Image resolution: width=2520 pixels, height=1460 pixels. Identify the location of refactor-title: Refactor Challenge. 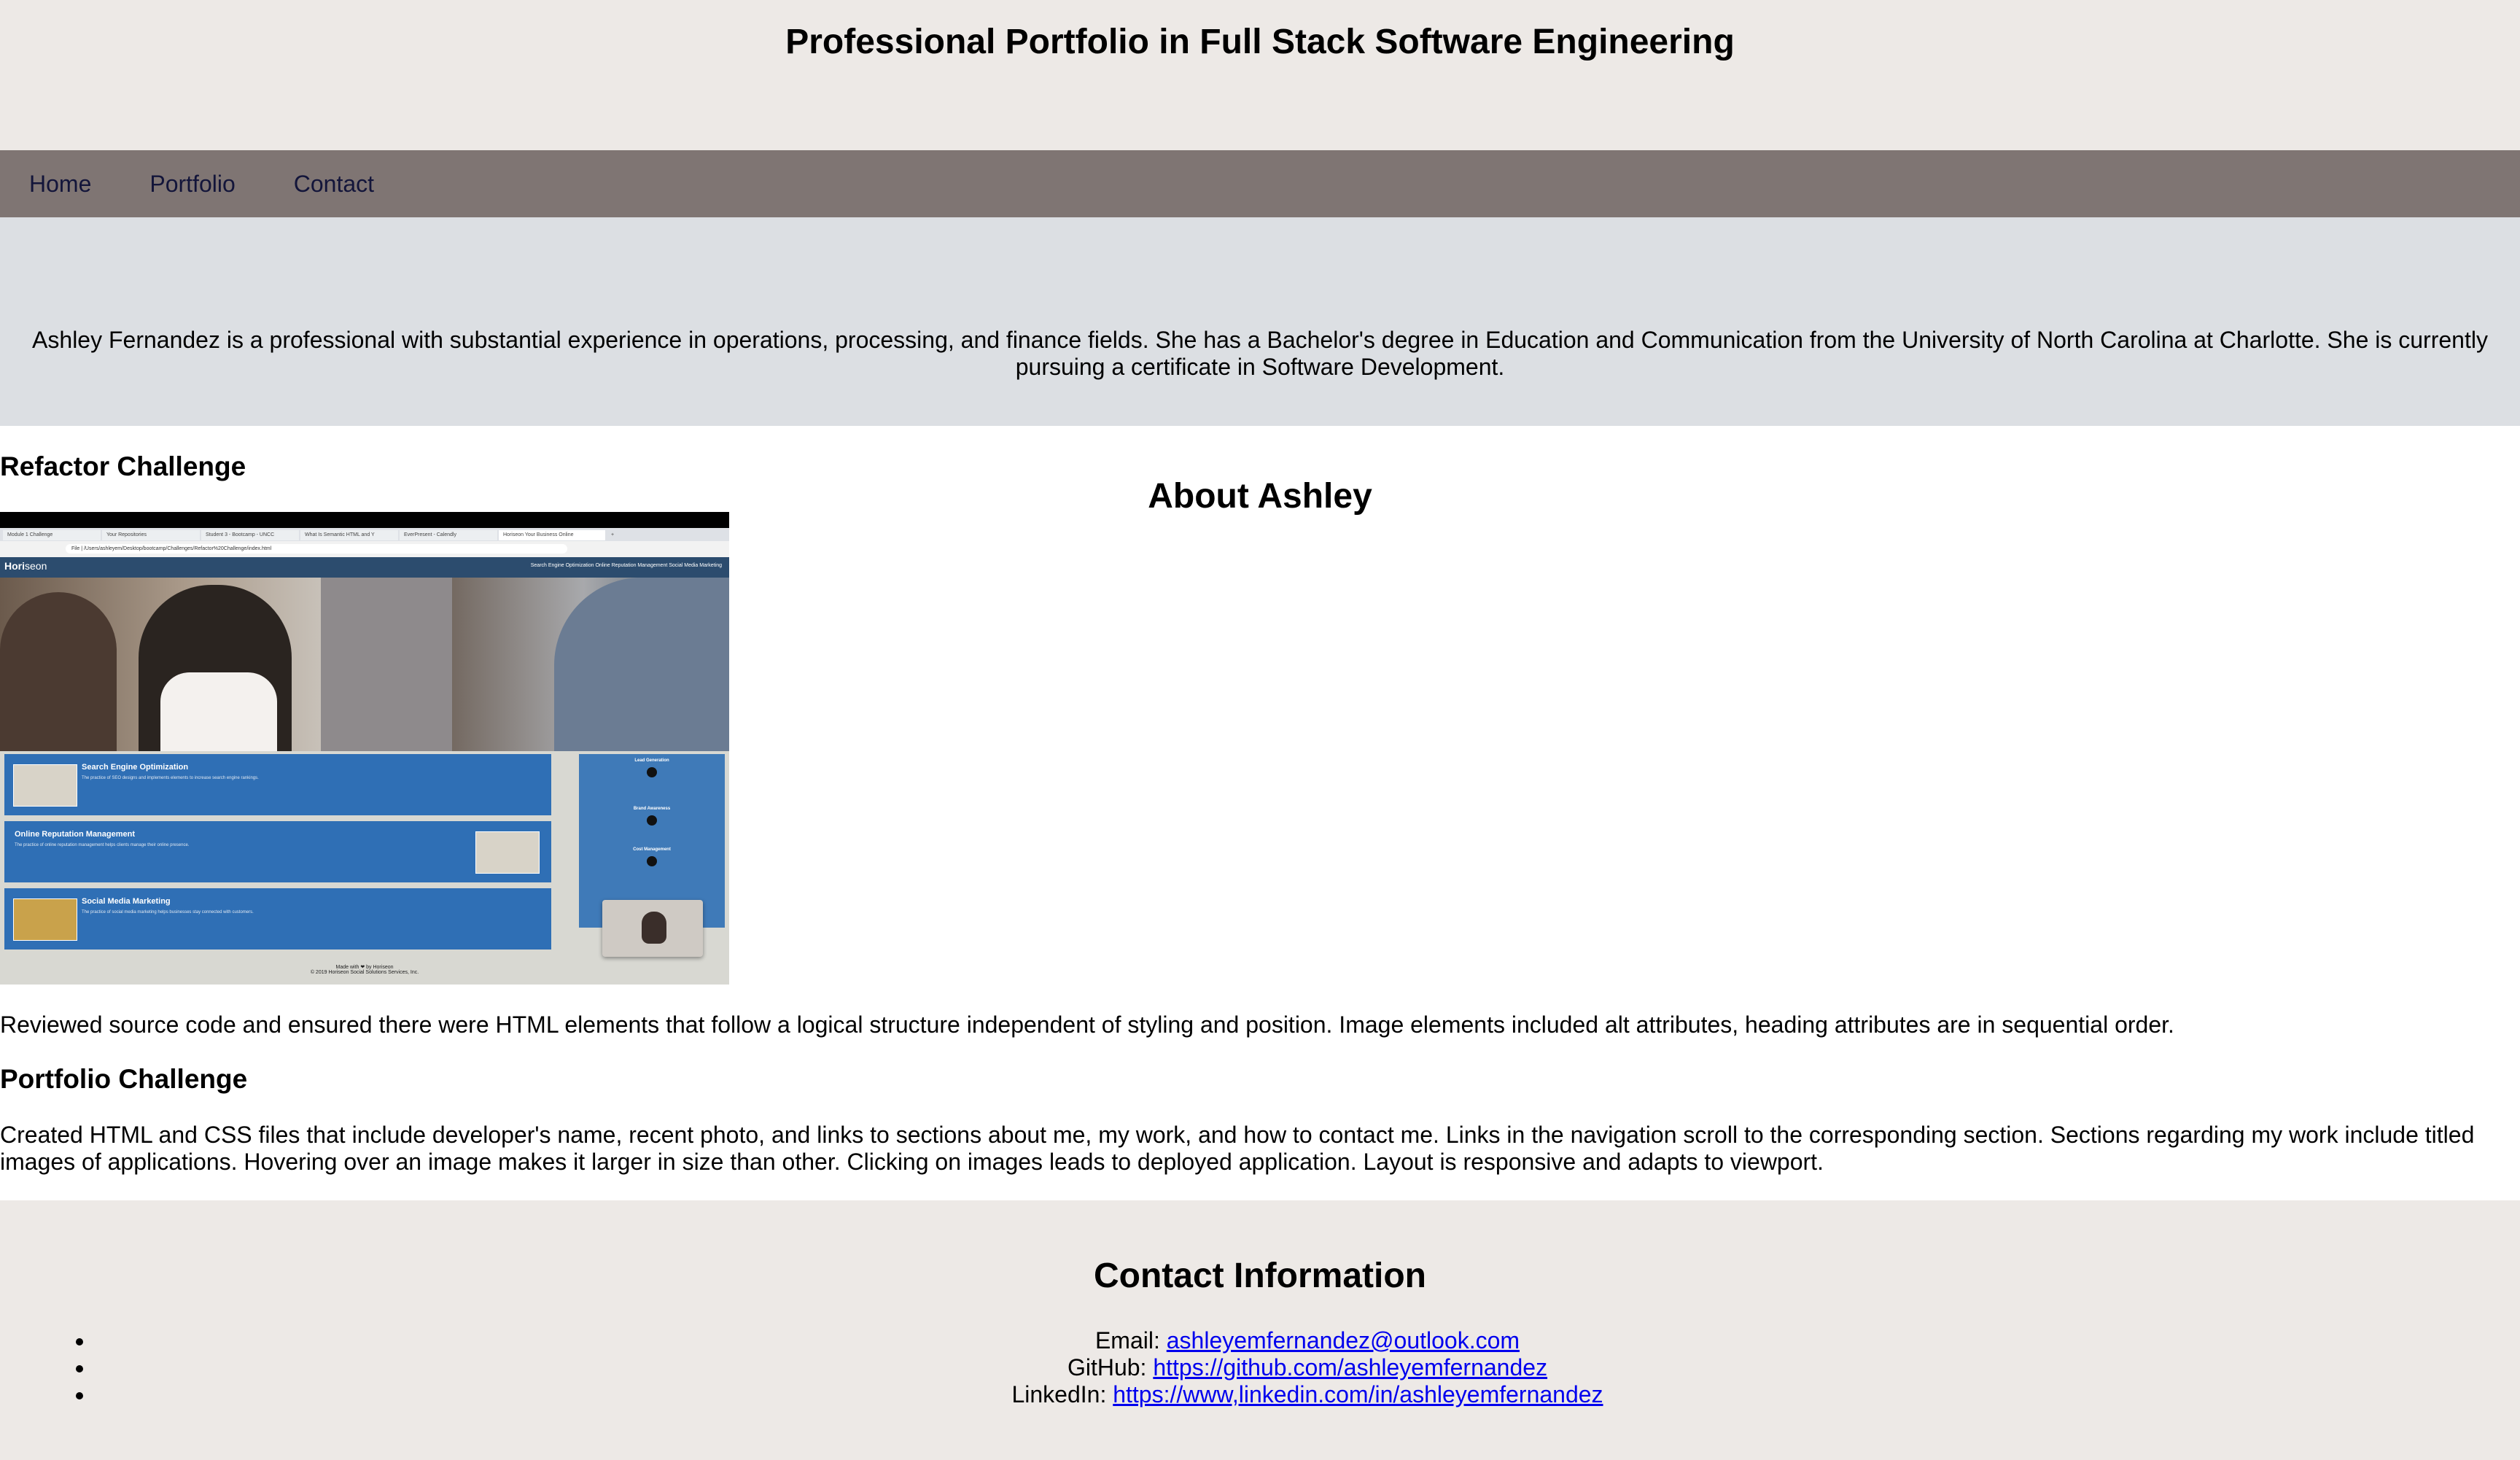
(123, 466).